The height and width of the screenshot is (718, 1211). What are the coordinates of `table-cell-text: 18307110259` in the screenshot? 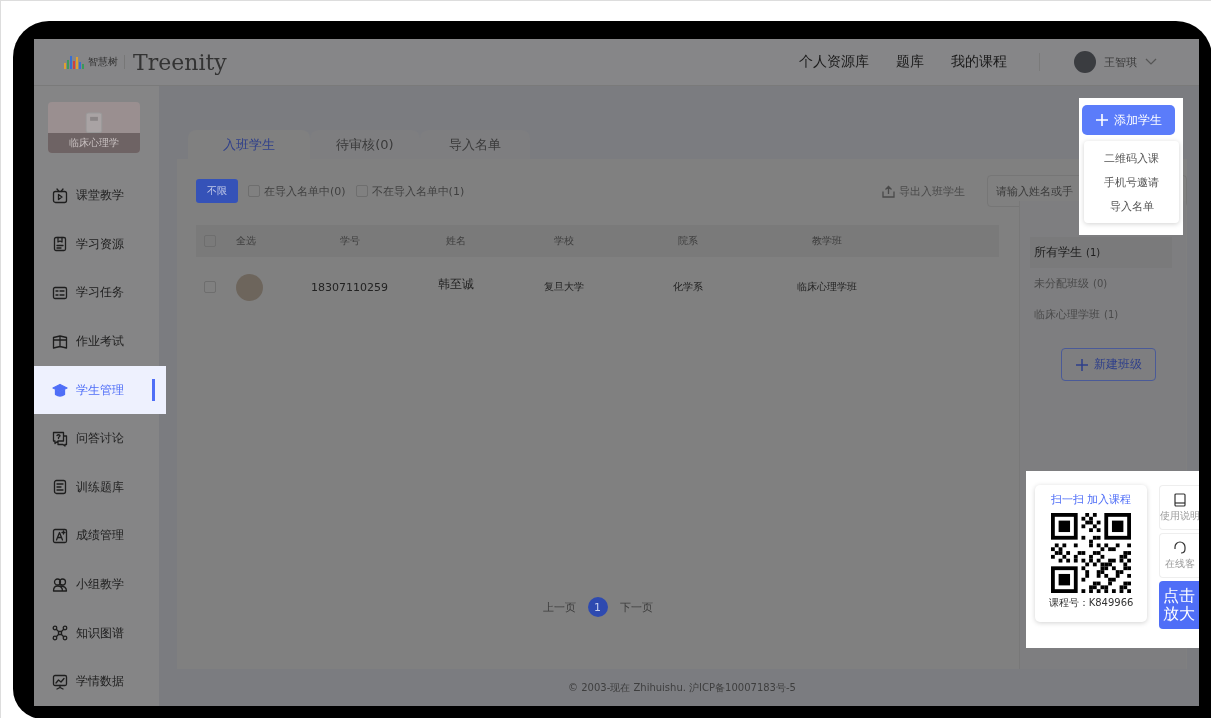 It's located at (349, 287).